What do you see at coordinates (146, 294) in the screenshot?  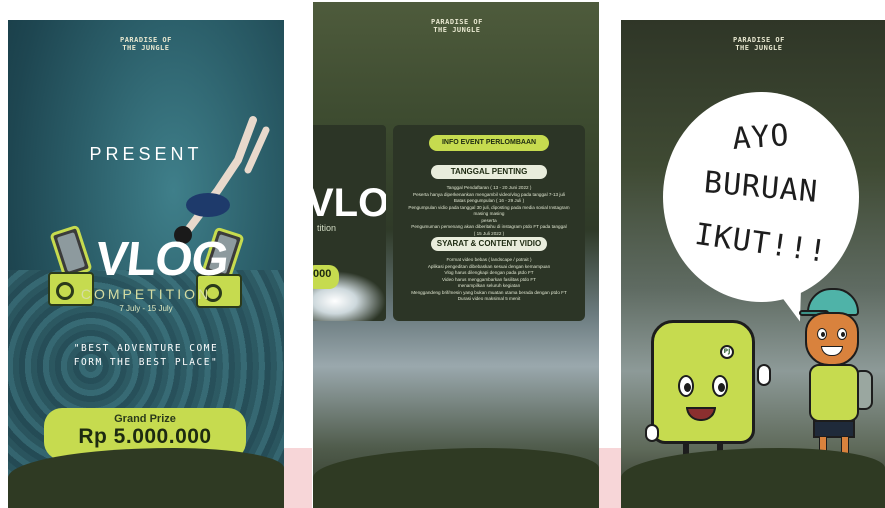 I see `competition-subtitle: COMPETITION` at bounding box center [146, 294].